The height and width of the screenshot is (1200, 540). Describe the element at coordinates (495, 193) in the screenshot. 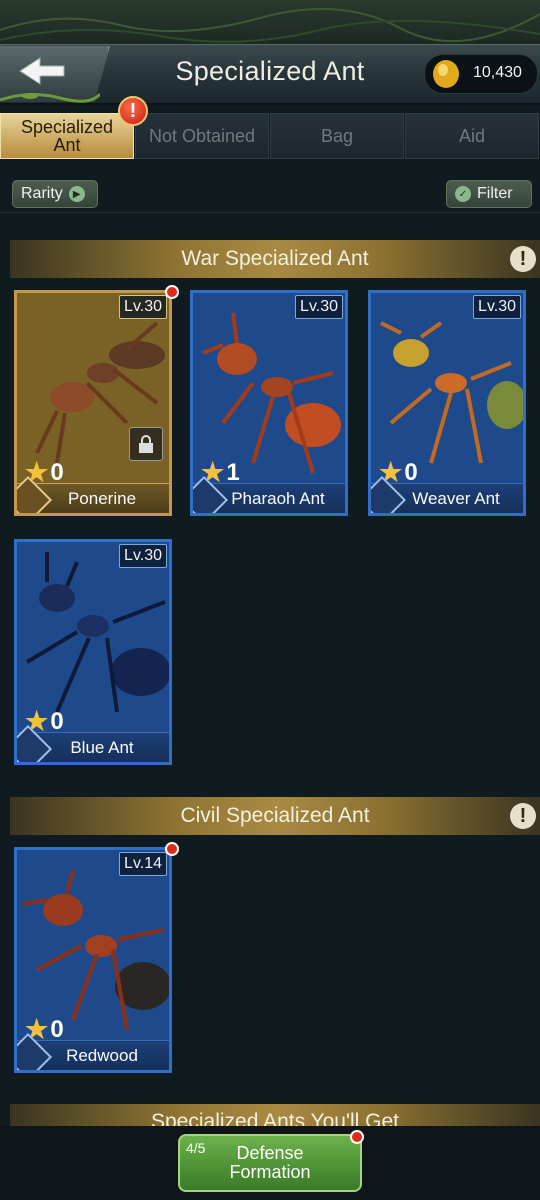

I see `filter-label: Filter` at that location.